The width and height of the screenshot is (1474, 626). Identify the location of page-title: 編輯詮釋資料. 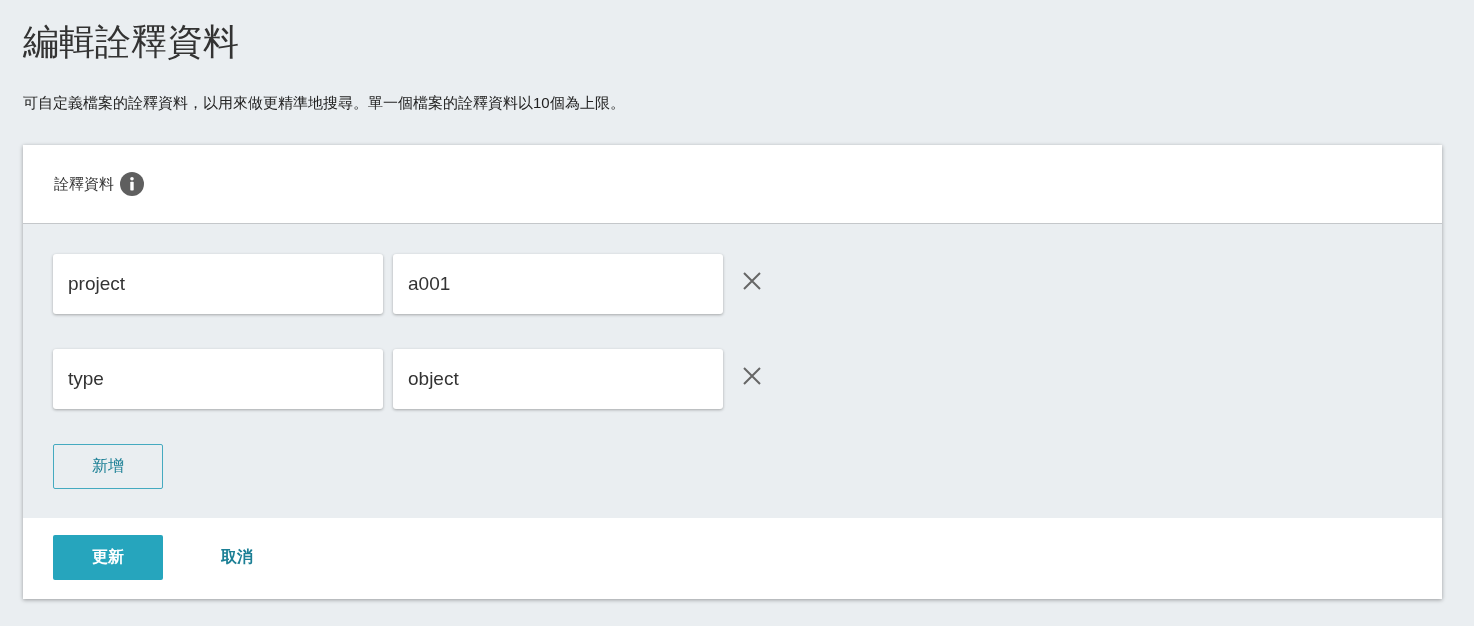
(131, 42).